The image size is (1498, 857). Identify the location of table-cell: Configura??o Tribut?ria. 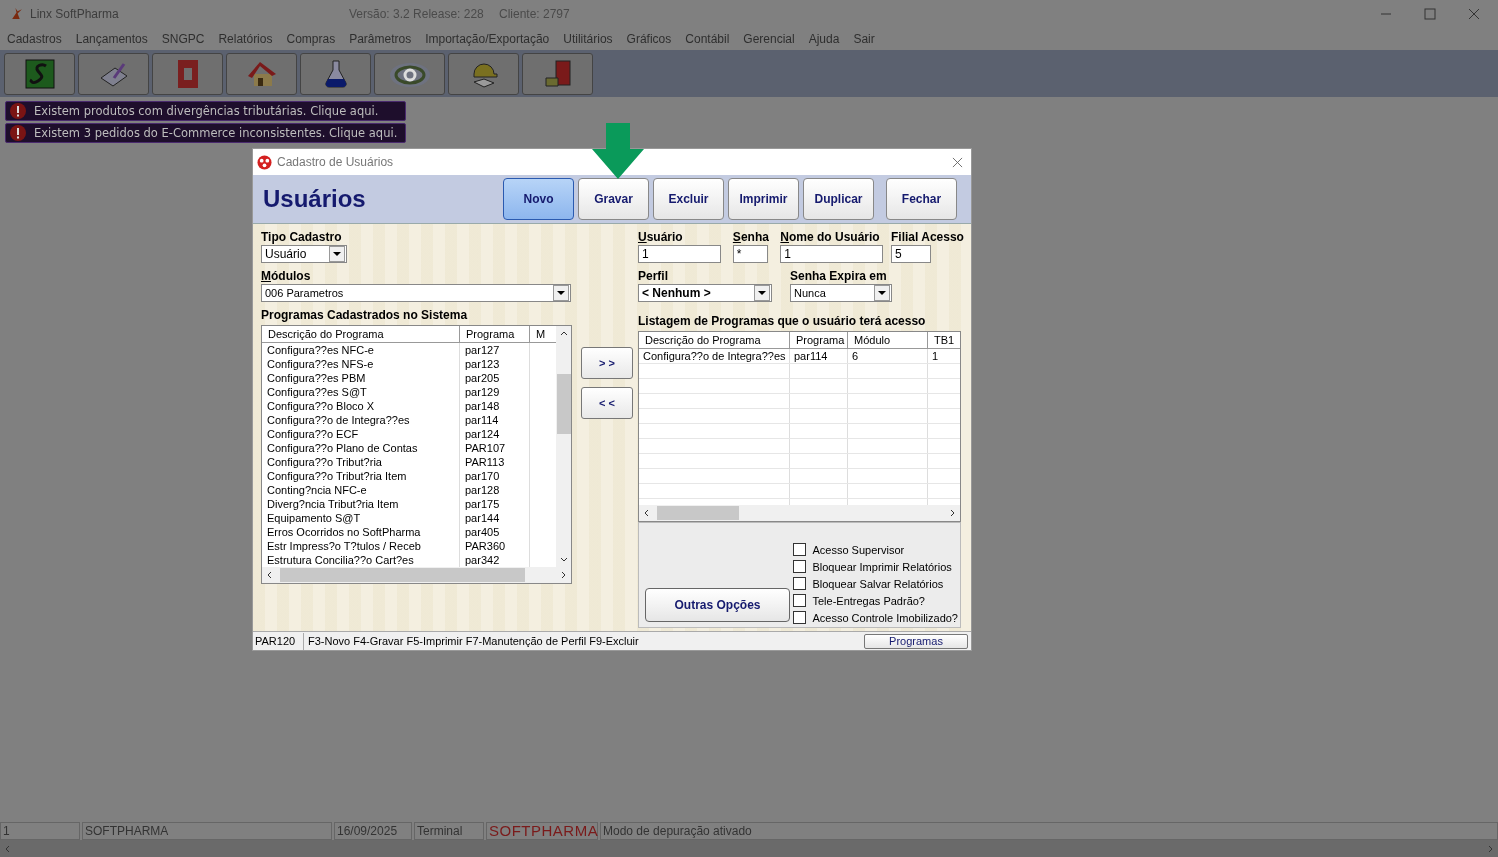
(361, 462).